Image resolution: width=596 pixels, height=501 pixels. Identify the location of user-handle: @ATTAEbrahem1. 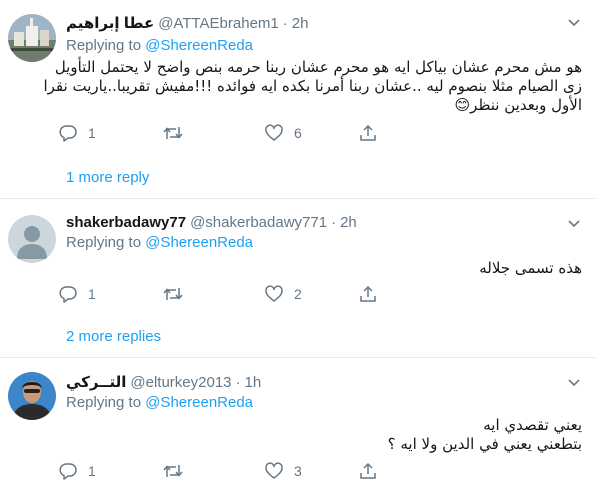
(218, 23).